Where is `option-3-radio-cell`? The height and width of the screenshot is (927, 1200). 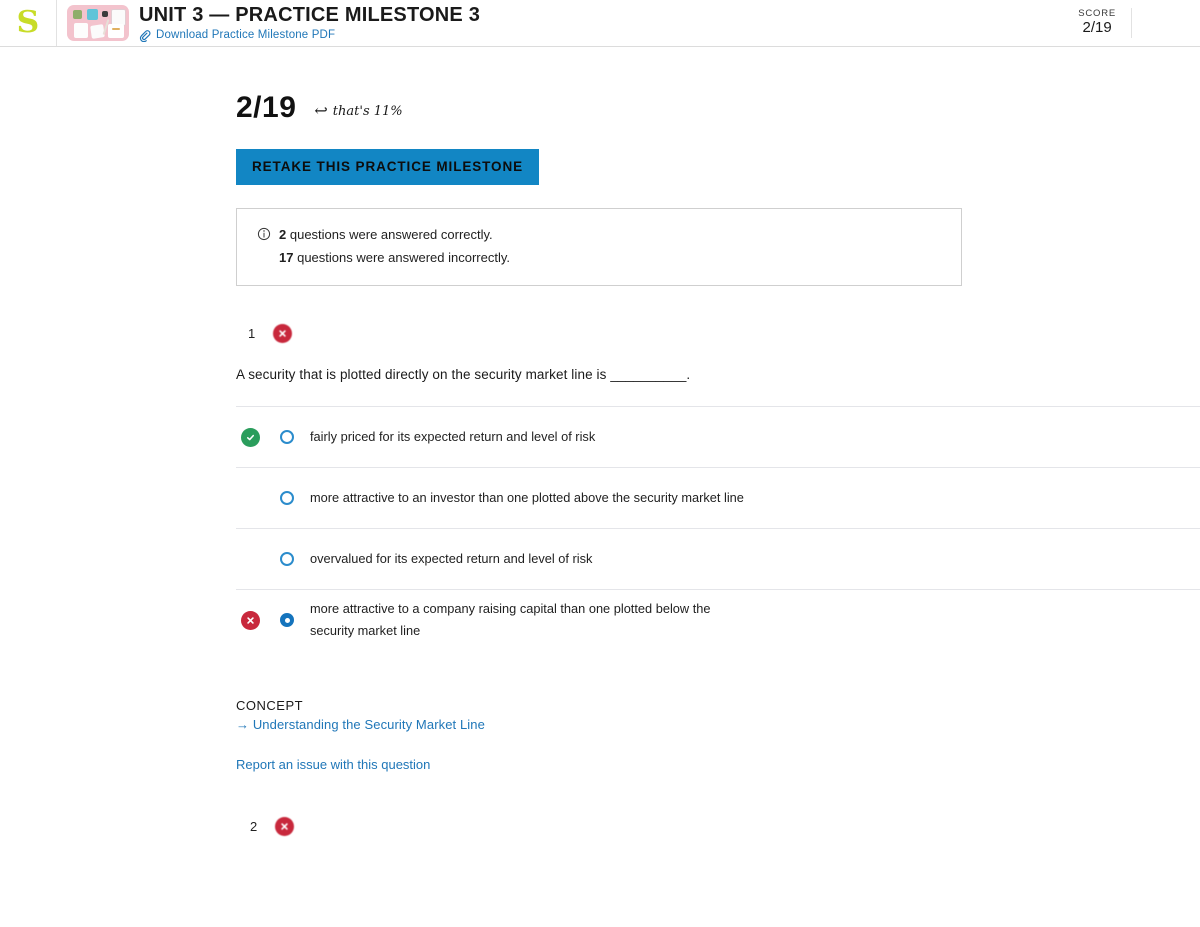 option-3-radio-cell is located at coordinates (287, 559).